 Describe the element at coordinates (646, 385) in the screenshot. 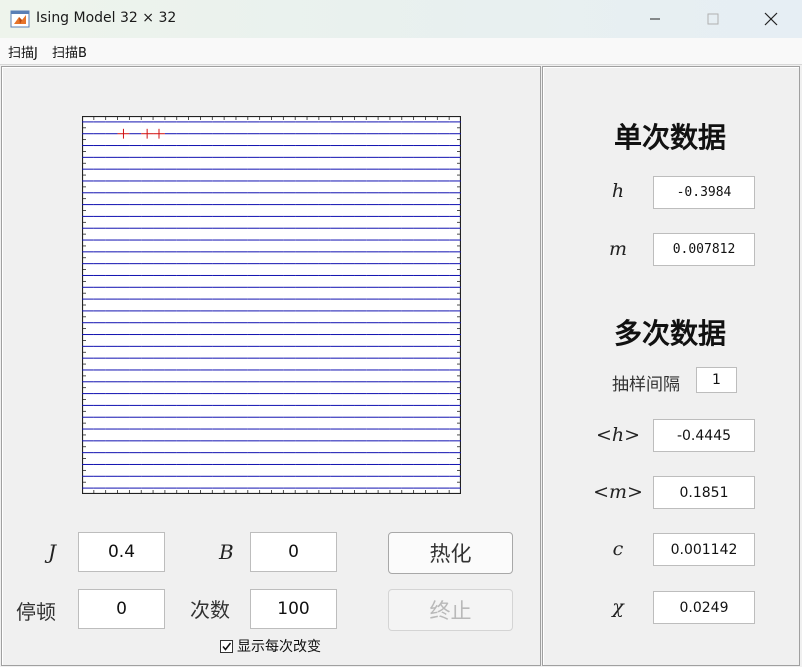

I see `interval-label: 抽样间隔` at that location.